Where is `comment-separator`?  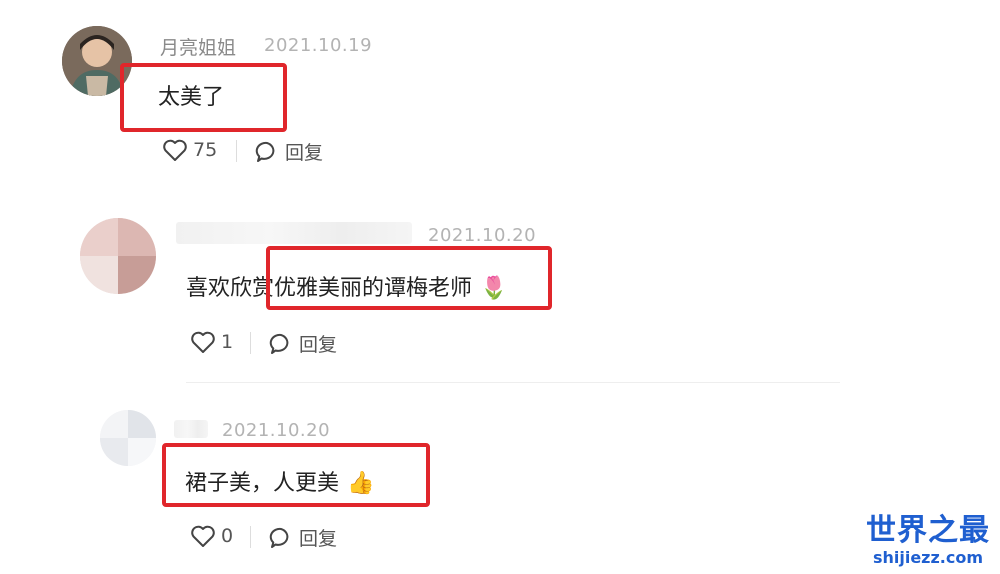 comment-separator is located at coordinates (513, 382).